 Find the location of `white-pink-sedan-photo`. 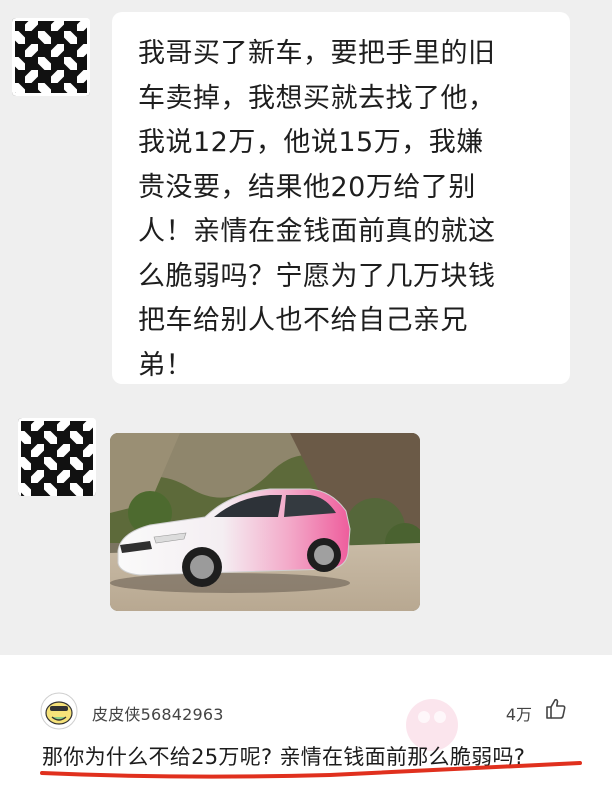

white-pink-sedan-photo is located at coordinates (265, 522).